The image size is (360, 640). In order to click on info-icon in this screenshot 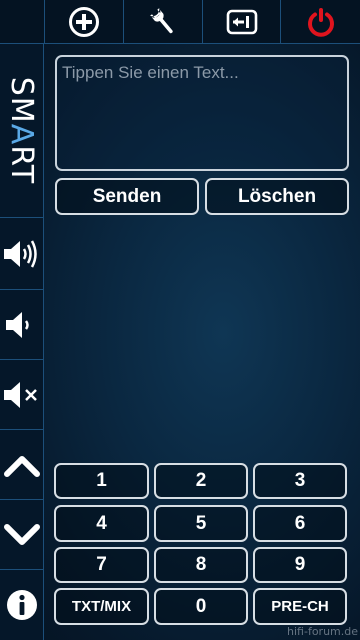, I will do `click(21, 605)`.